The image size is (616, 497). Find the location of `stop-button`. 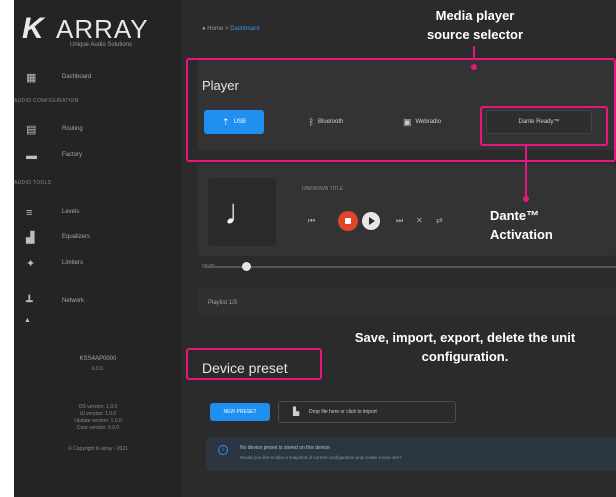

stop-button is located at coordinates (348, 221).